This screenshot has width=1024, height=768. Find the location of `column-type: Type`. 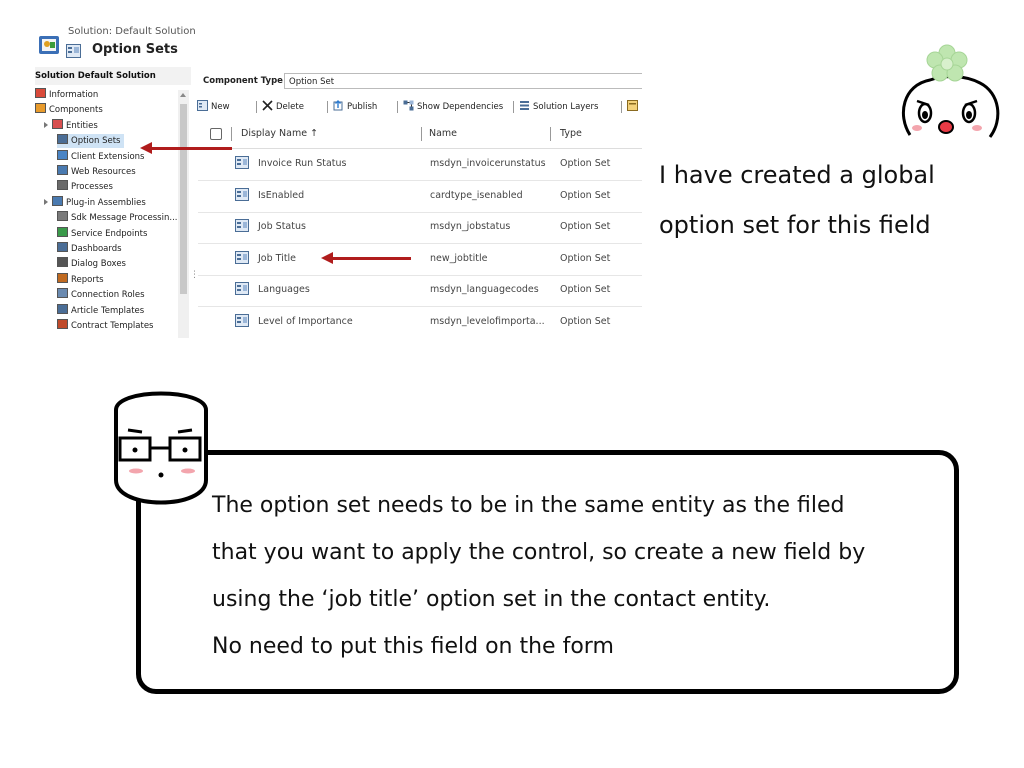

column-type: Type is located at coordinates (571, 133).